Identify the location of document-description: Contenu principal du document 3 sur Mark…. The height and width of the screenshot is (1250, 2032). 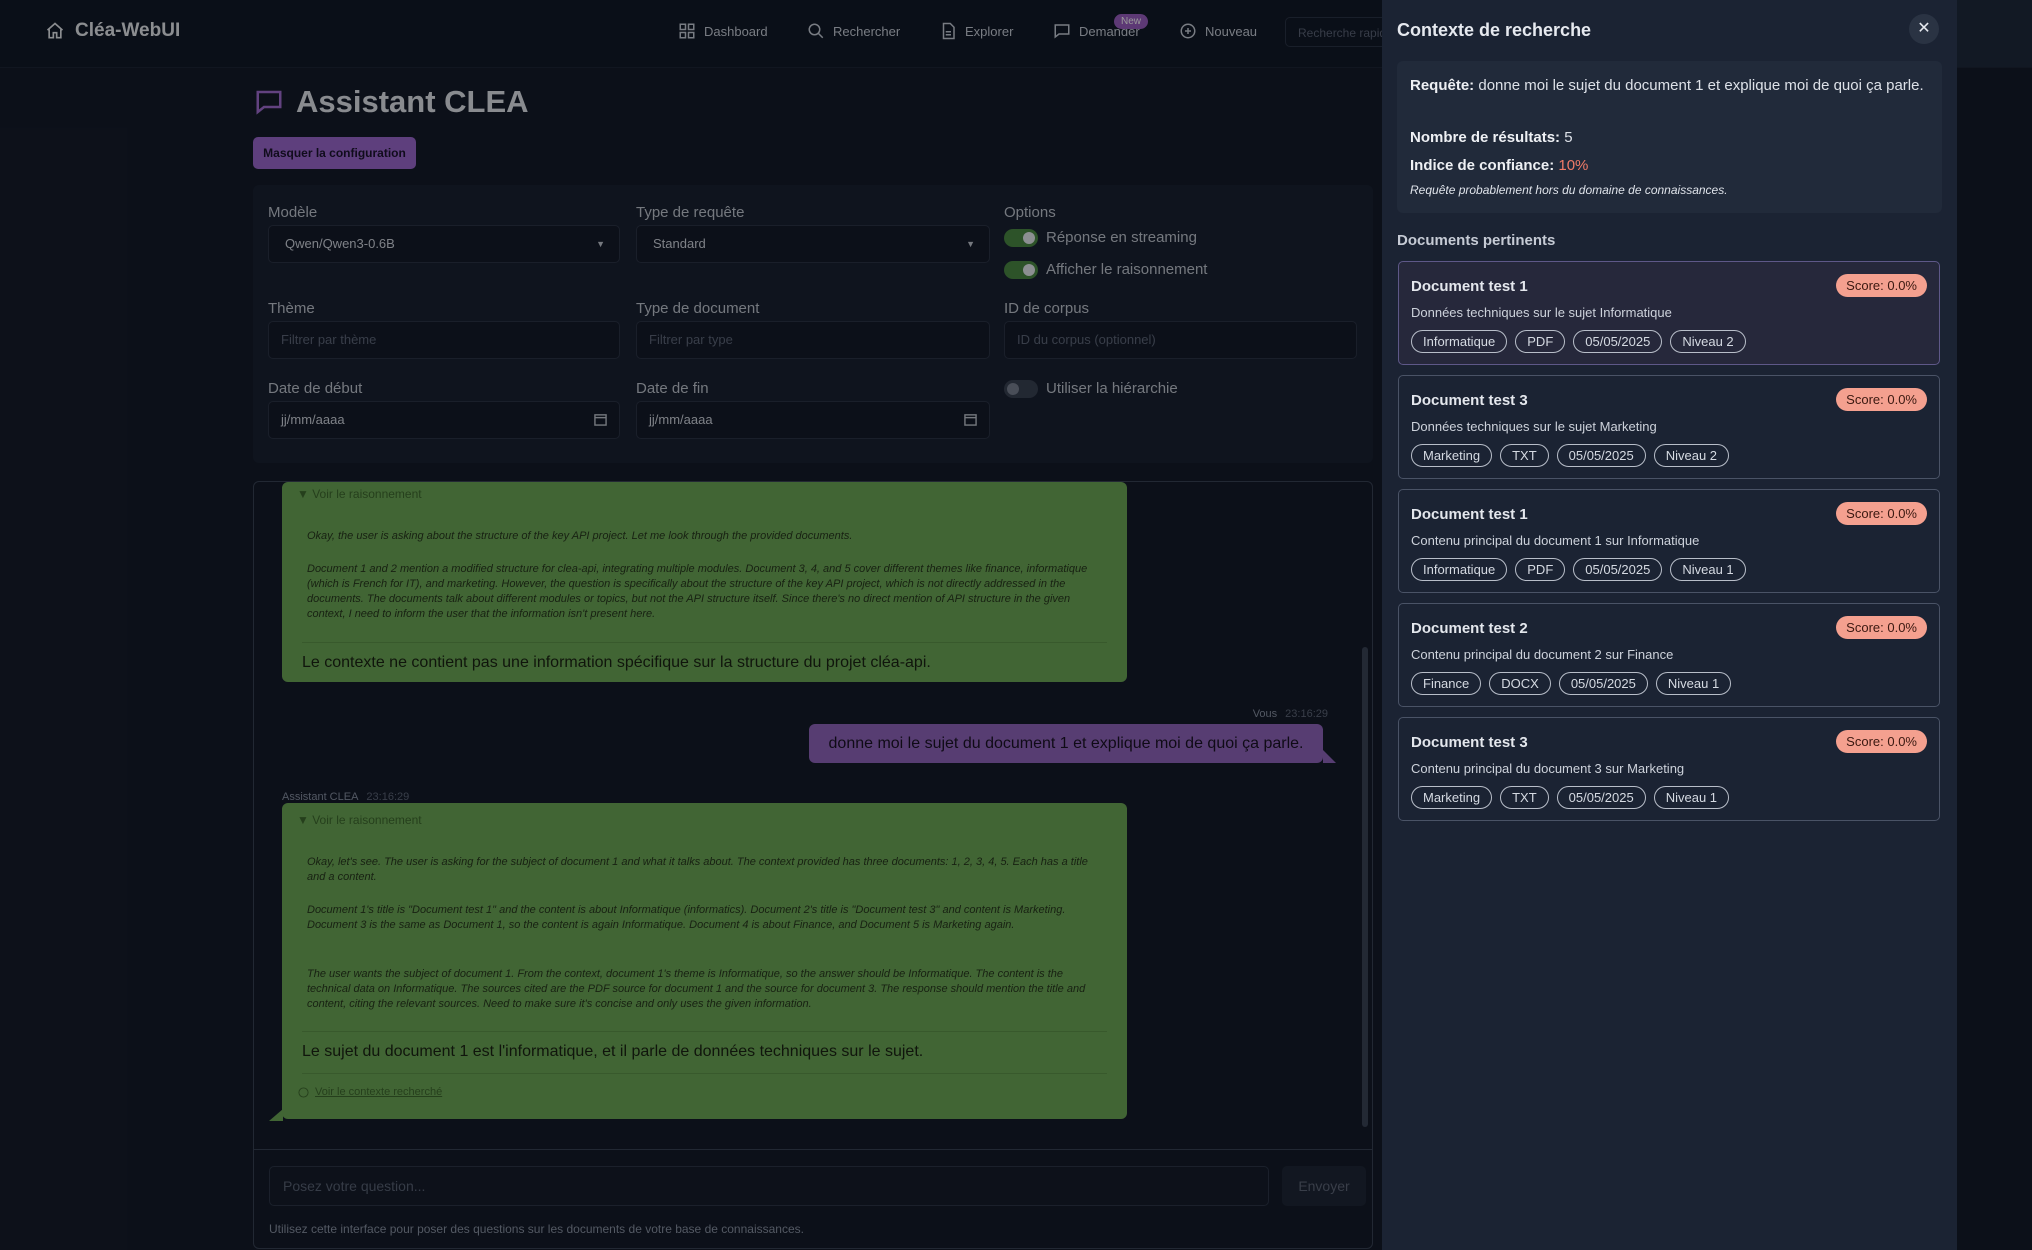
(1548, 768).